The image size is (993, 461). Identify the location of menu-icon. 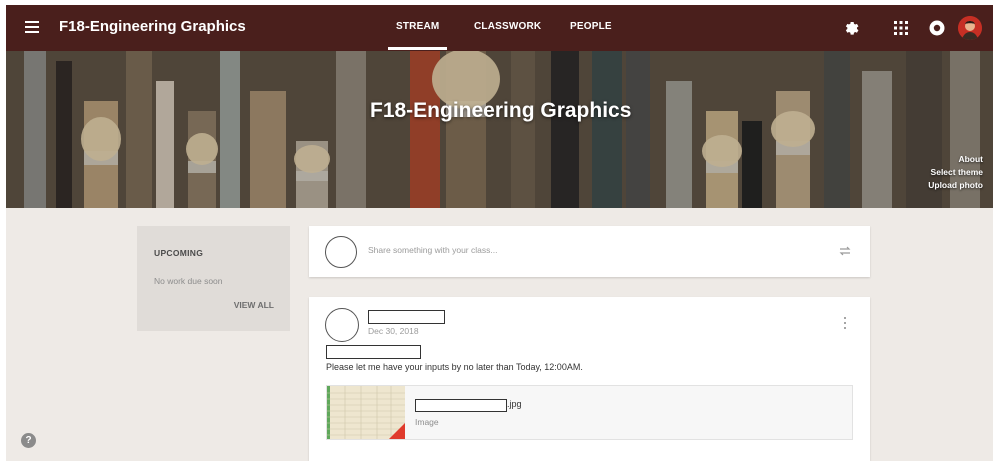
(32, 27).